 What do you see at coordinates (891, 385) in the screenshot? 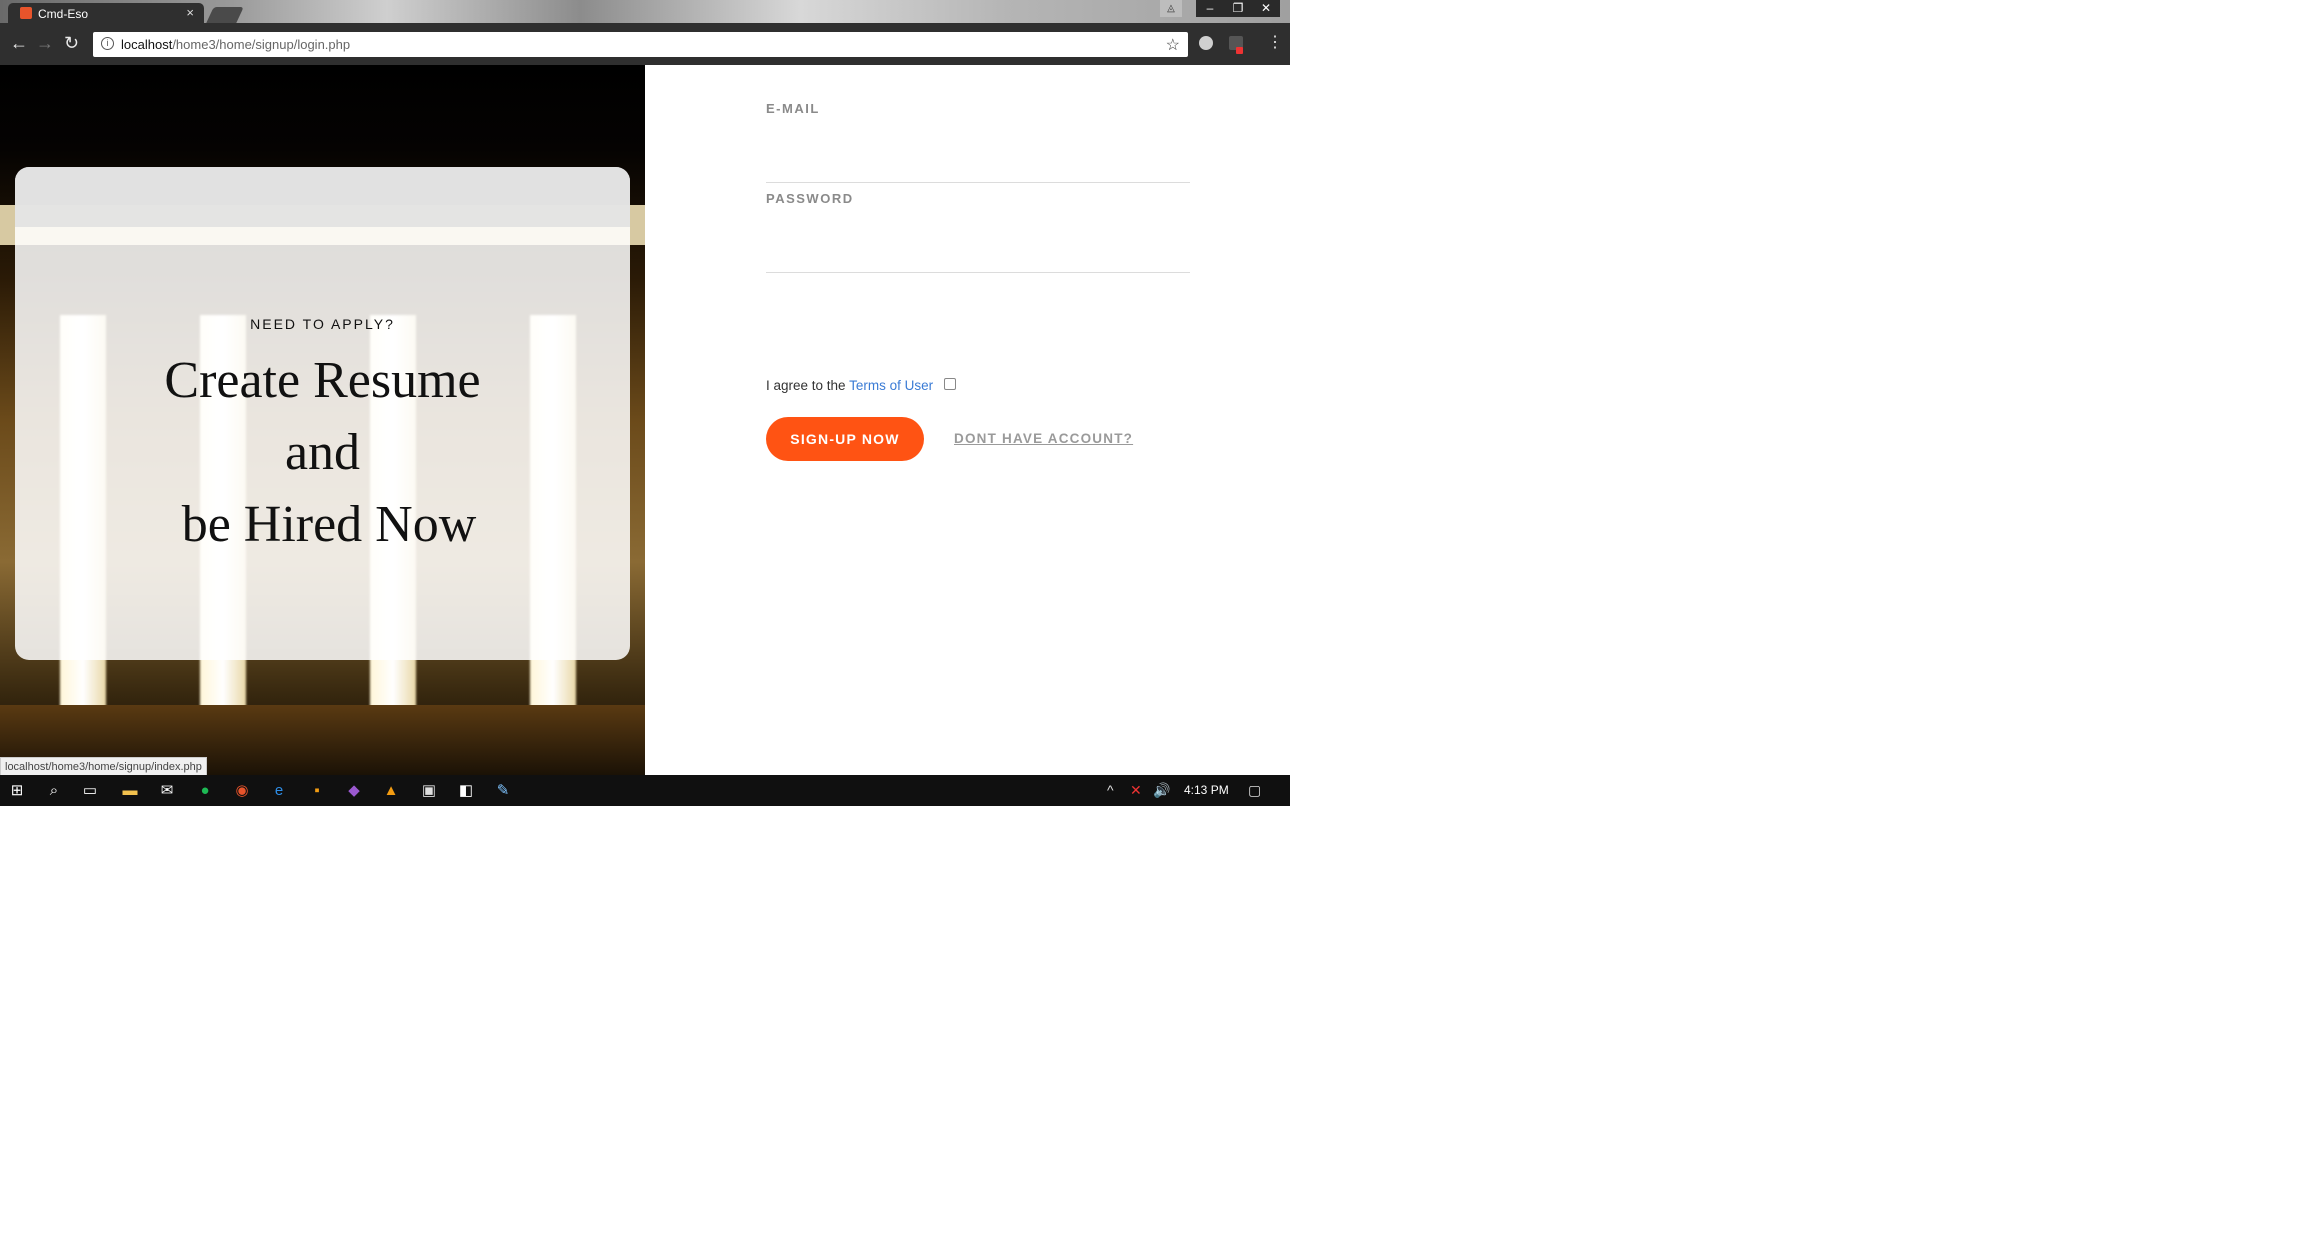
I see `terms-link: Terms of User` at bounding box center [891, 385].